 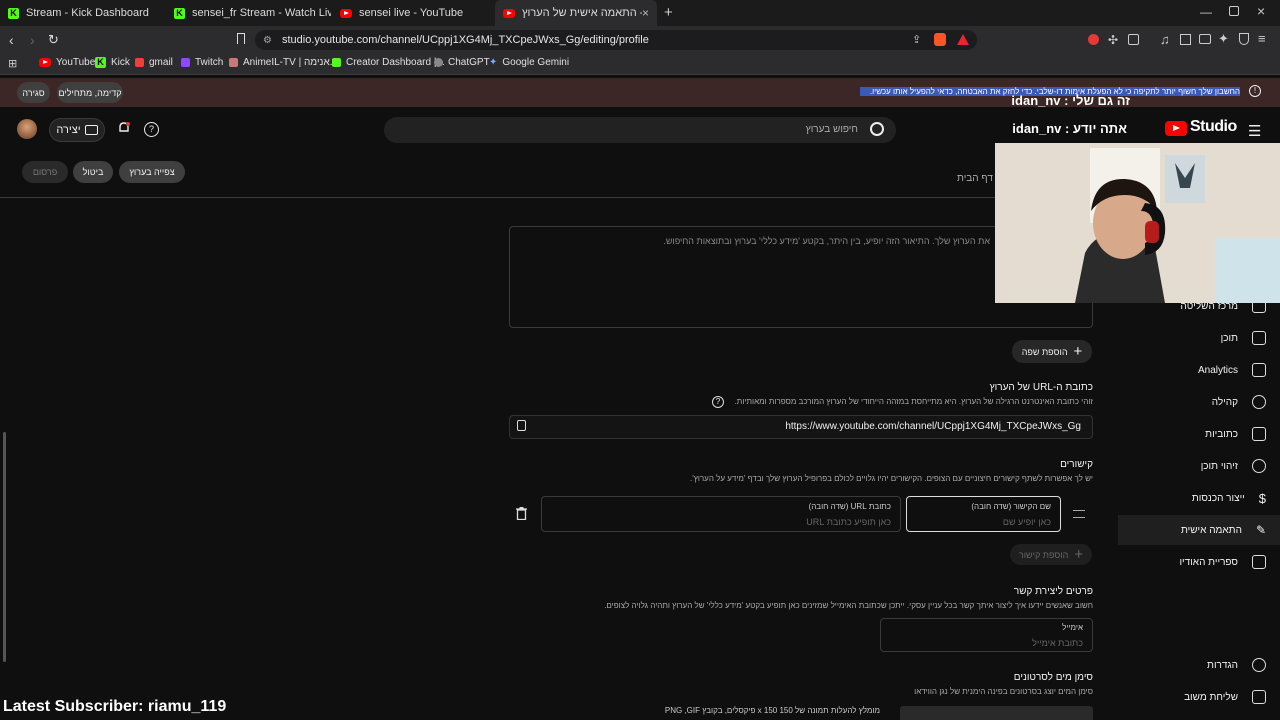 I want to click on apps-grid-icon: ⊞, so click(x=12, y=63).